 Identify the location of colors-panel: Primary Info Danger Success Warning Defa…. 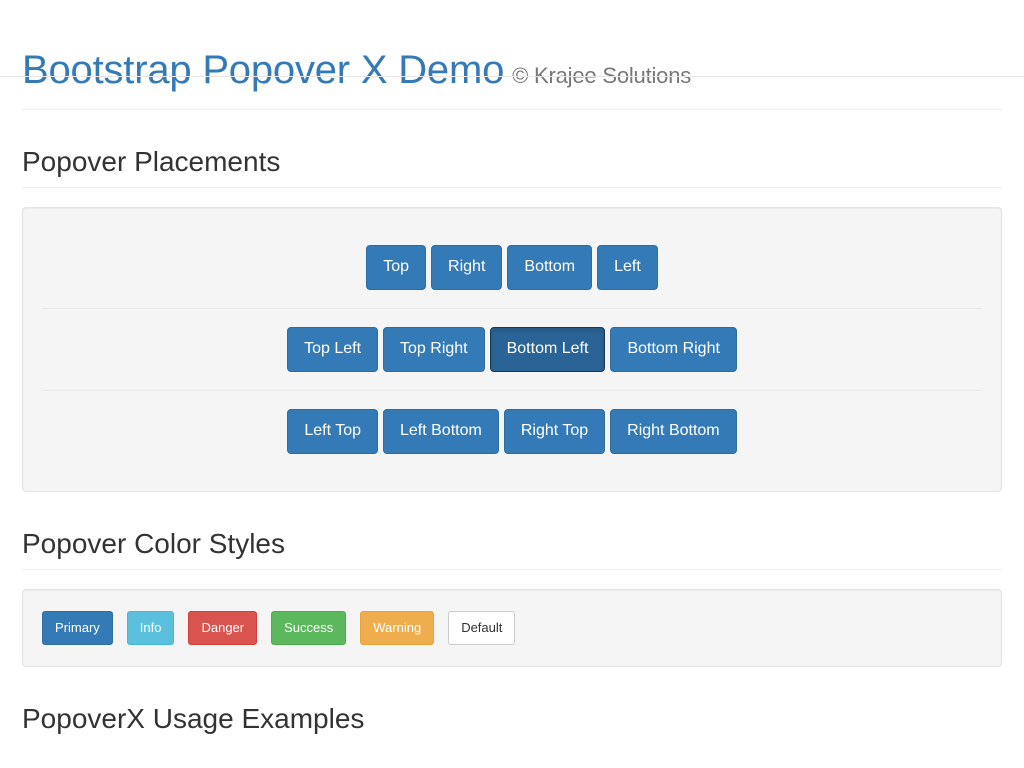
(512, 628).